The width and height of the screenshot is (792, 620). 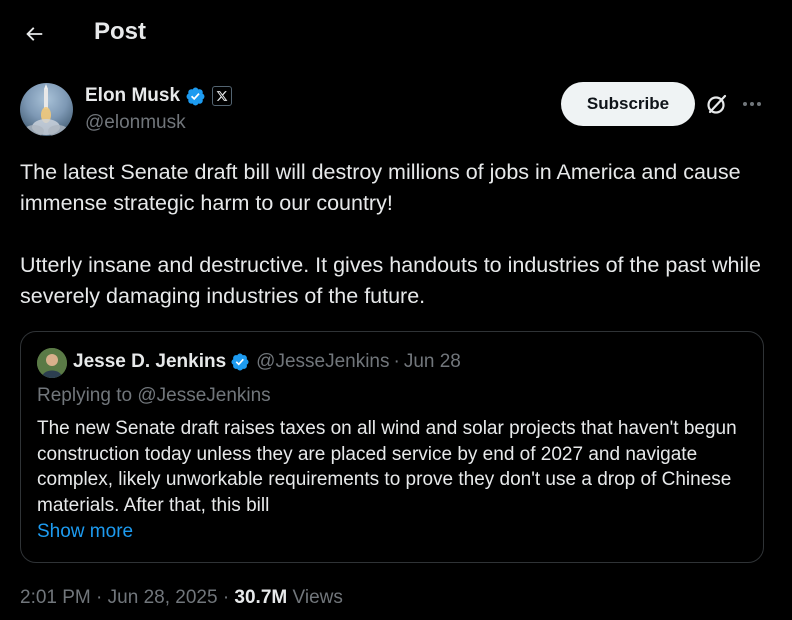 I want to click on quoted-header: Jesse D. Jenkins @JesseJenkins · Jun 28, so click(x=267, y=362).